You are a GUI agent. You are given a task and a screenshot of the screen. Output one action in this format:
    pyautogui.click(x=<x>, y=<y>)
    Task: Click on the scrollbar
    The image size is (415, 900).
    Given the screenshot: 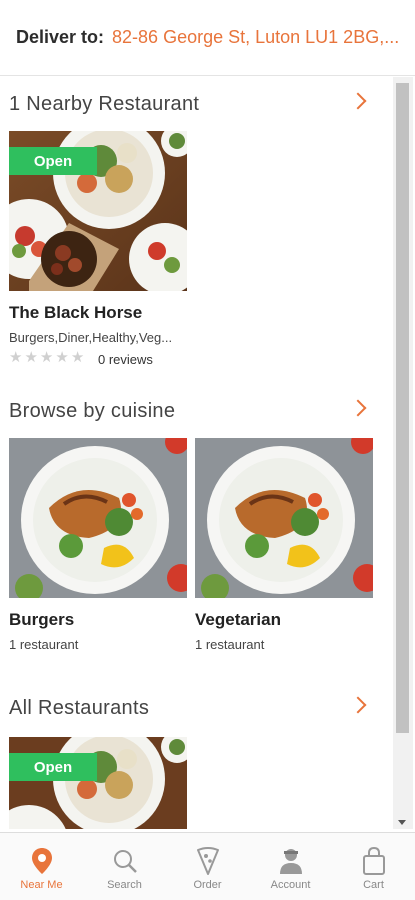 What is the action you would take?
    pyautogui.click(x=403, y=453)
    